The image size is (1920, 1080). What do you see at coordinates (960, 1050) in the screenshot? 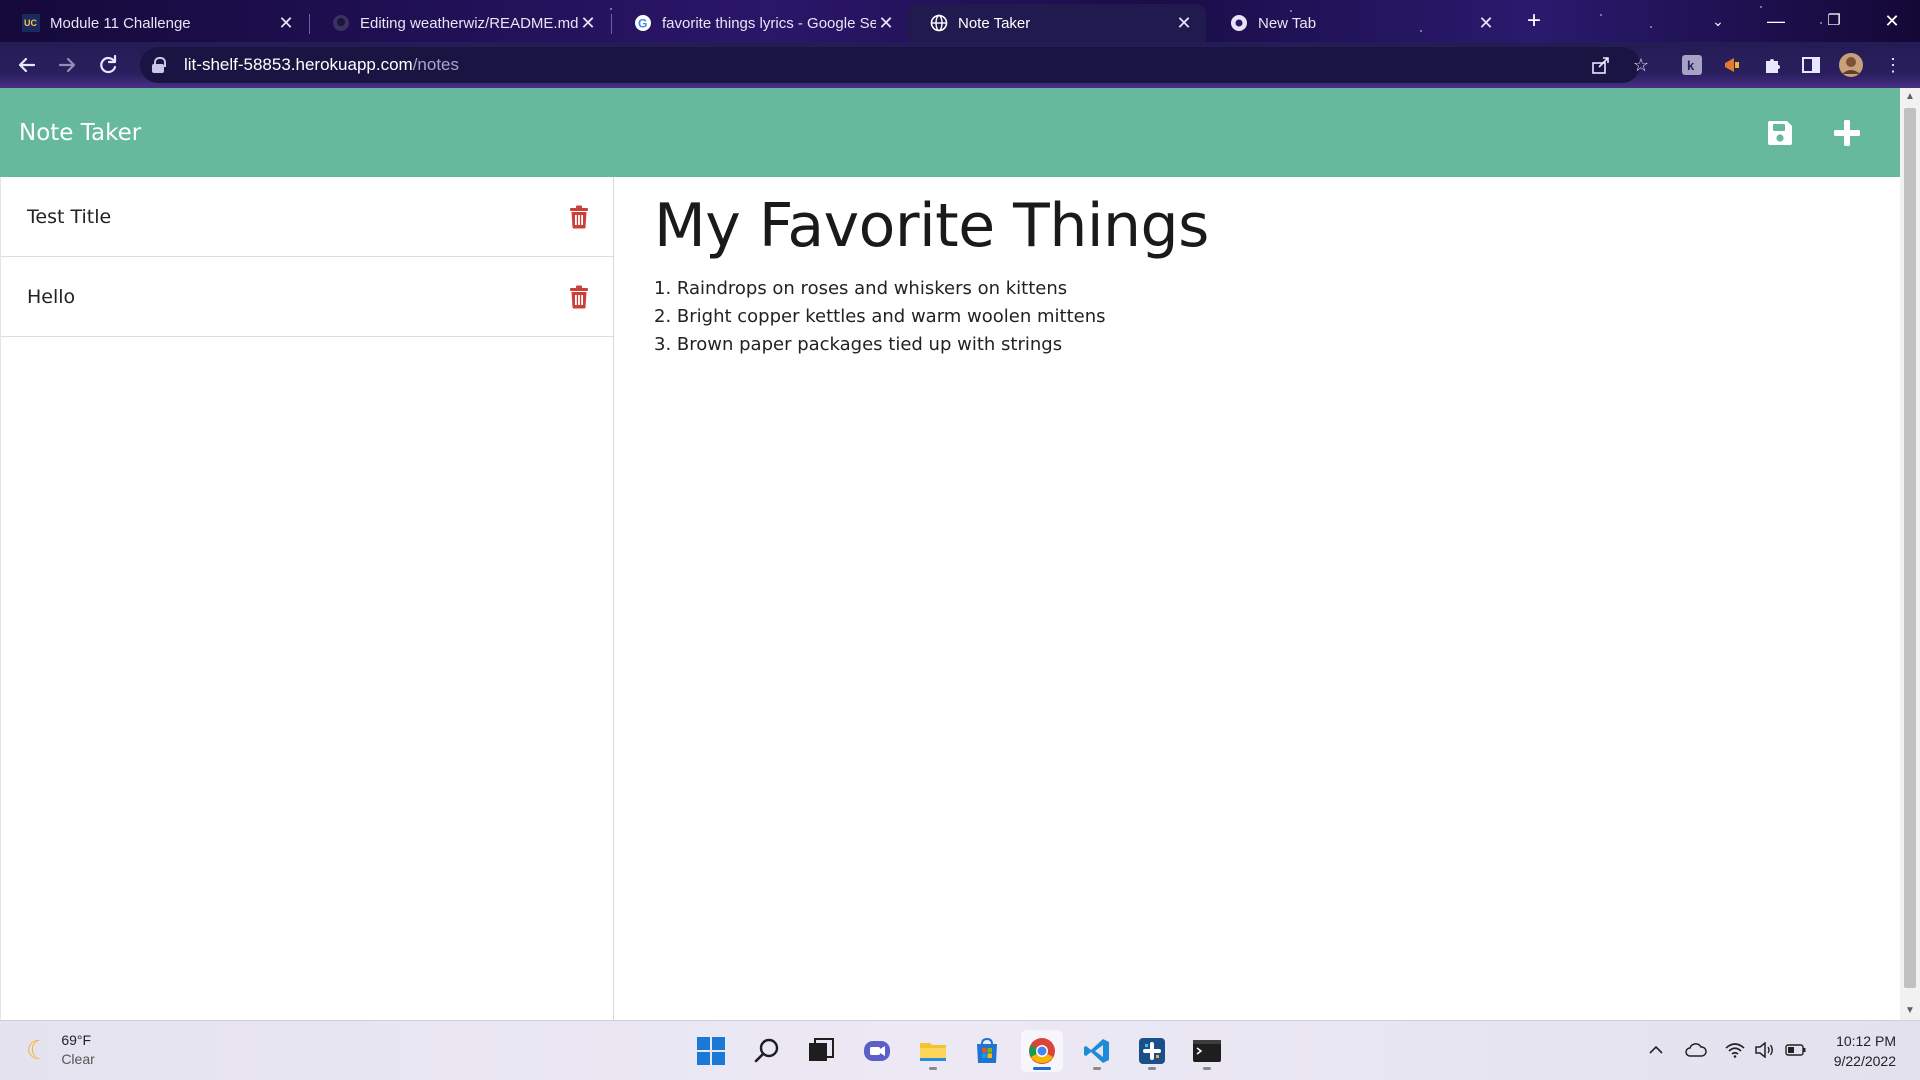
I see `windows-taskbar: ☾ 69°F Clear 10:12 PM 9/22/2022` at bounding box center [960, 1050].